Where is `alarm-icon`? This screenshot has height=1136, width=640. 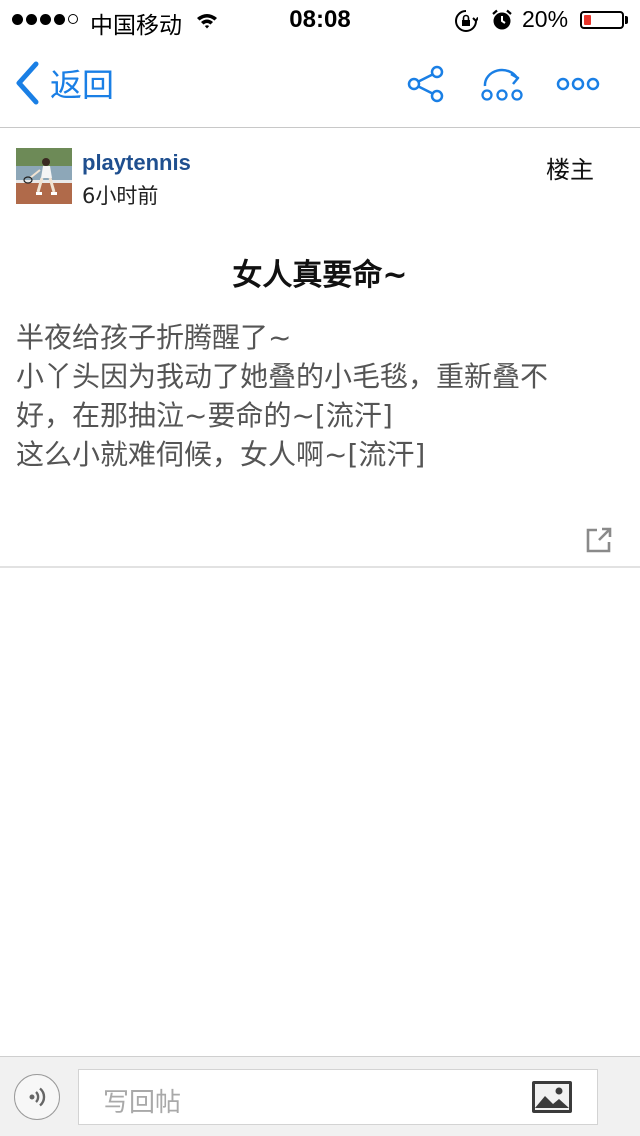
alarm-icon is located at coordinates (502, 23).